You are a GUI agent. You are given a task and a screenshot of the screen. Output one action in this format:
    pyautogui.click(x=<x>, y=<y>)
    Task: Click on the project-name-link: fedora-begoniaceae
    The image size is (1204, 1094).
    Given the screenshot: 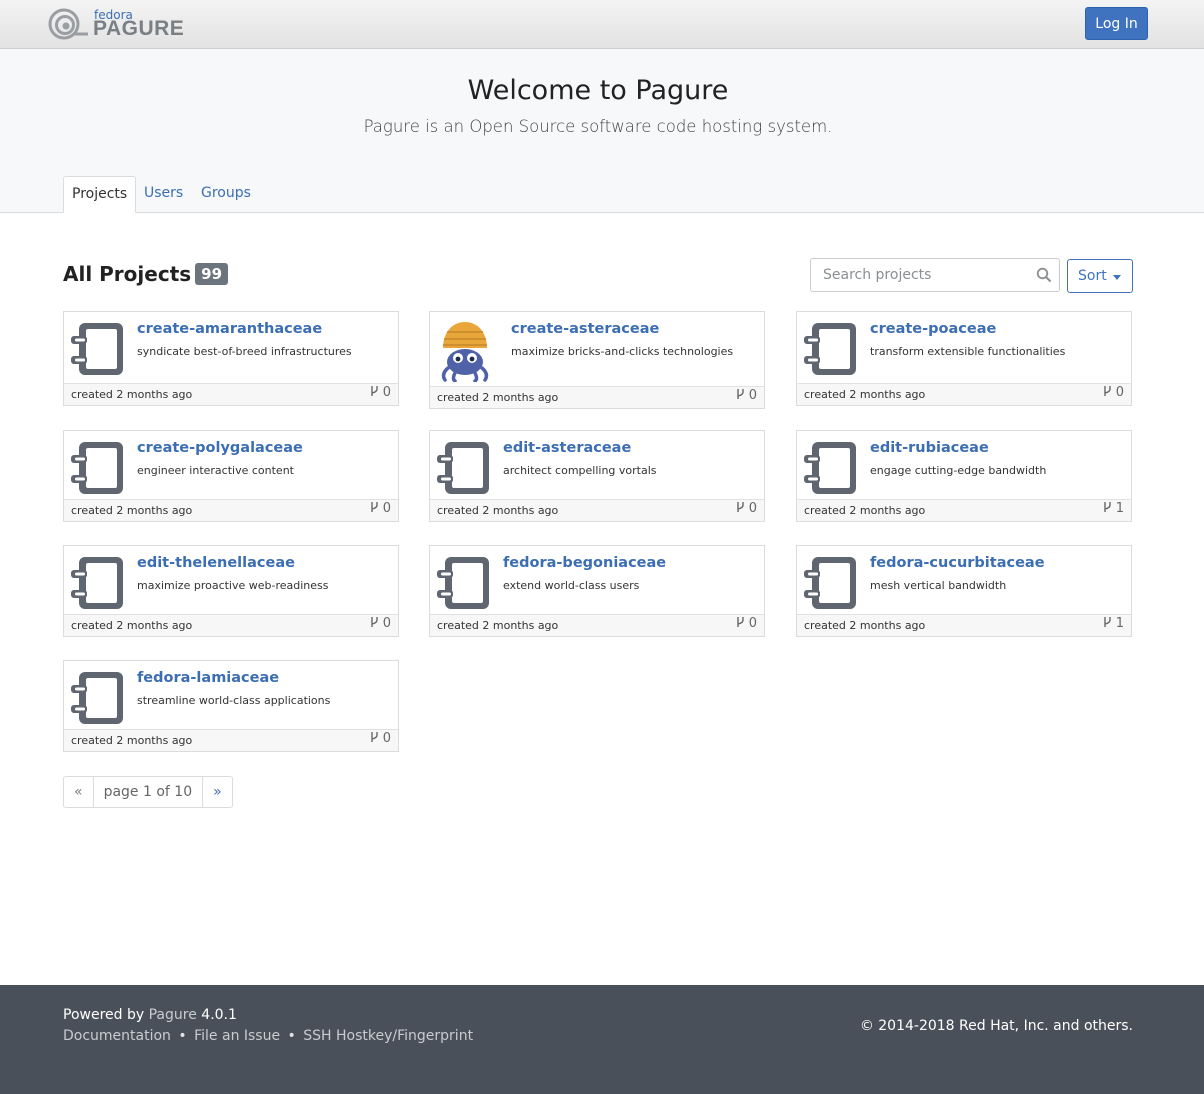 What is the action you would take?
    pyautogui.click(x=584, y=563)
    